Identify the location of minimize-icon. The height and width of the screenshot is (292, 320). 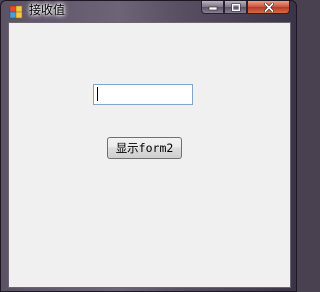
(212, 8).